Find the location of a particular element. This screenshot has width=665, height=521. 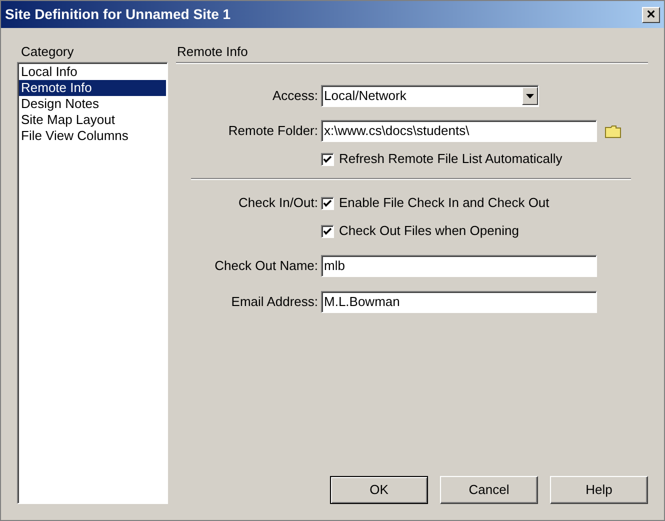

checkbox-label: Check Out Files when Opening is located at coordinates (429, 231).